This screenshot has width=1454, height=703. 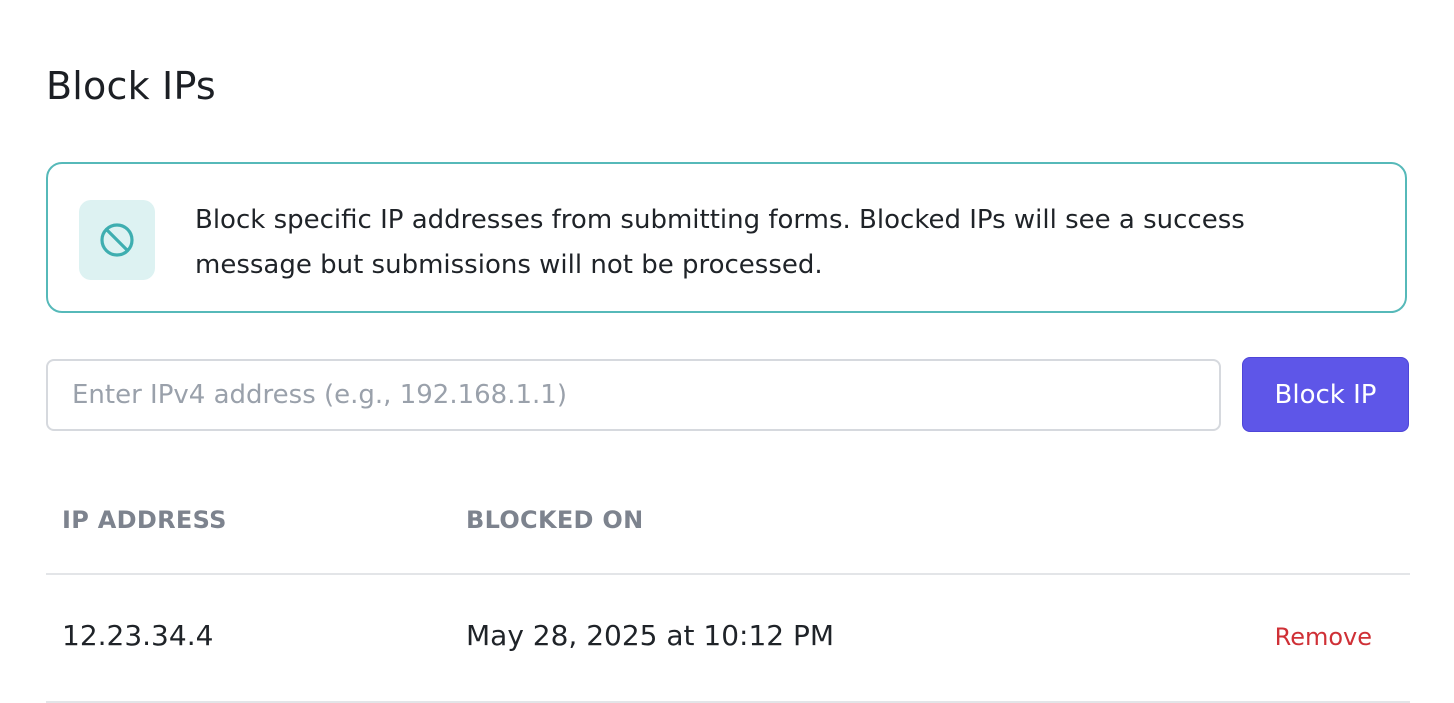 I want to click on column-header-blocked-on: BLOCKED ON, so click(x=555, y=520).